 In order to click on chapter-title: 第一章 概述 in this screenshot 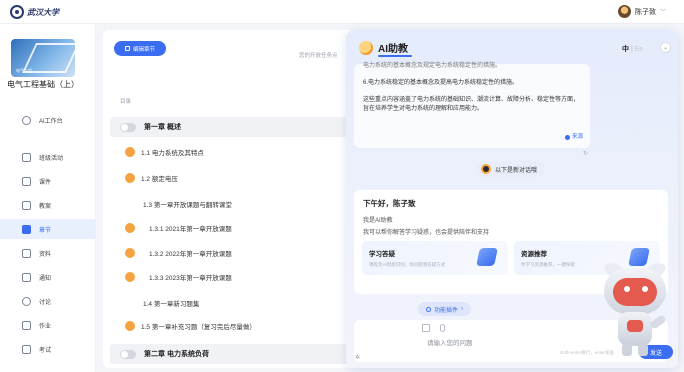, I will do `click(162, 127)`.